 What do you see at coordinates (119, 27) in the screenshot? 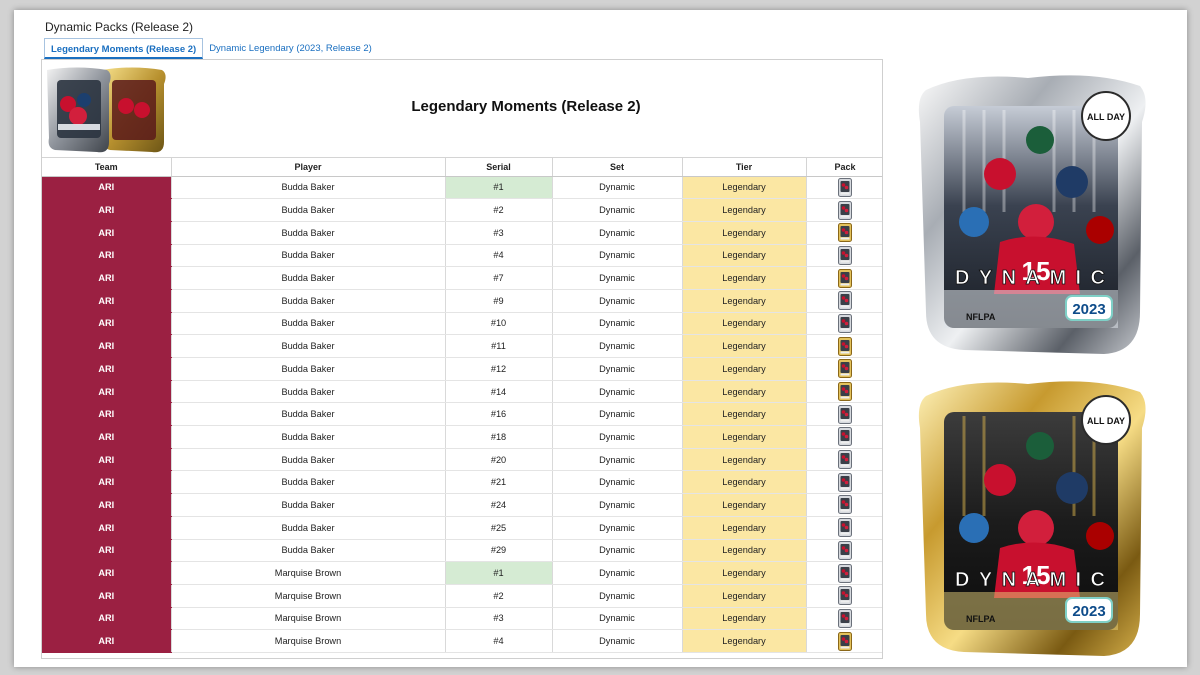
I see `document-title: Dynamic Packs (Release 2)` at bounding box center [119, 27].